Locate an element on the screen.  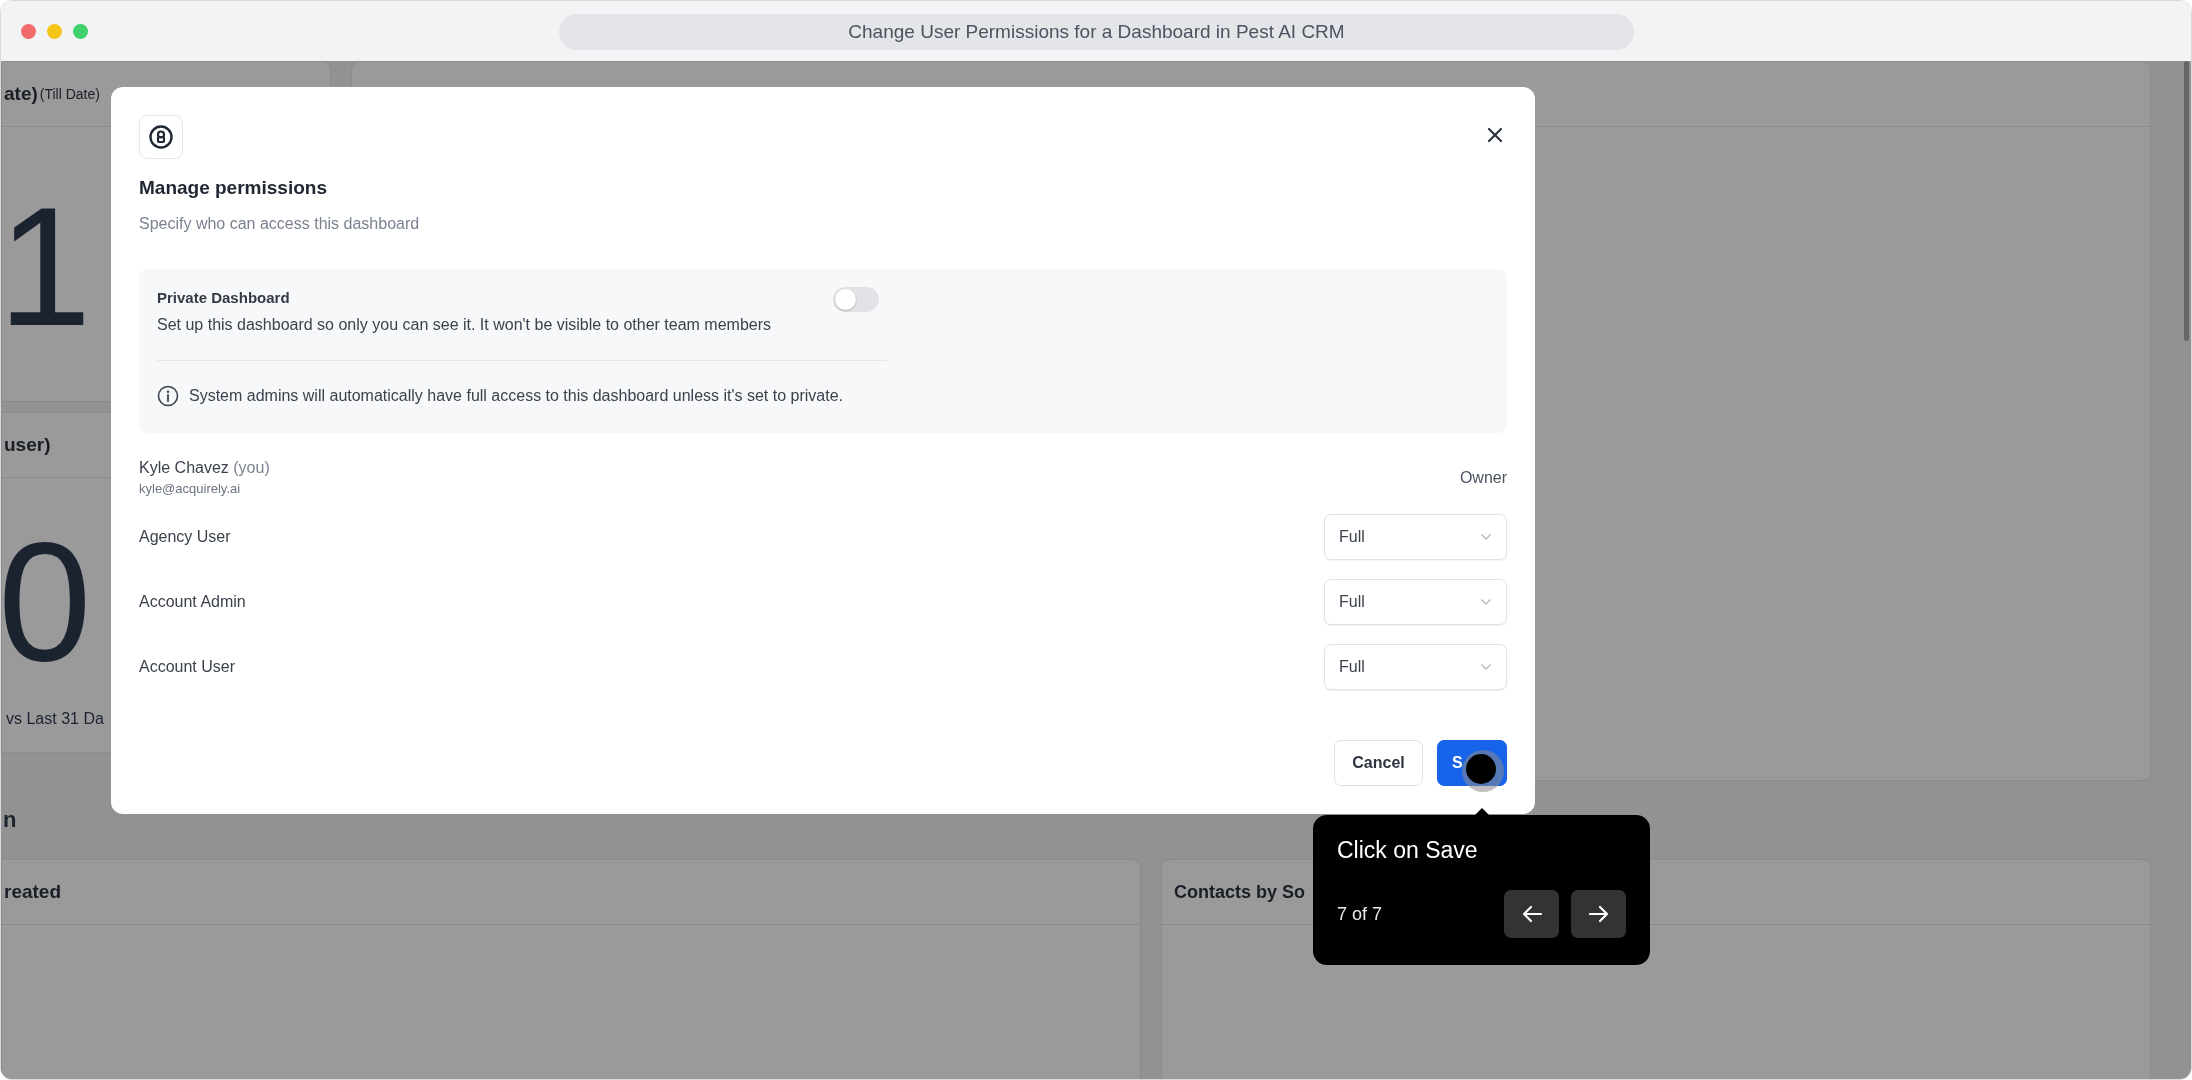
close-window-icon is located at coordinates (28, 31).